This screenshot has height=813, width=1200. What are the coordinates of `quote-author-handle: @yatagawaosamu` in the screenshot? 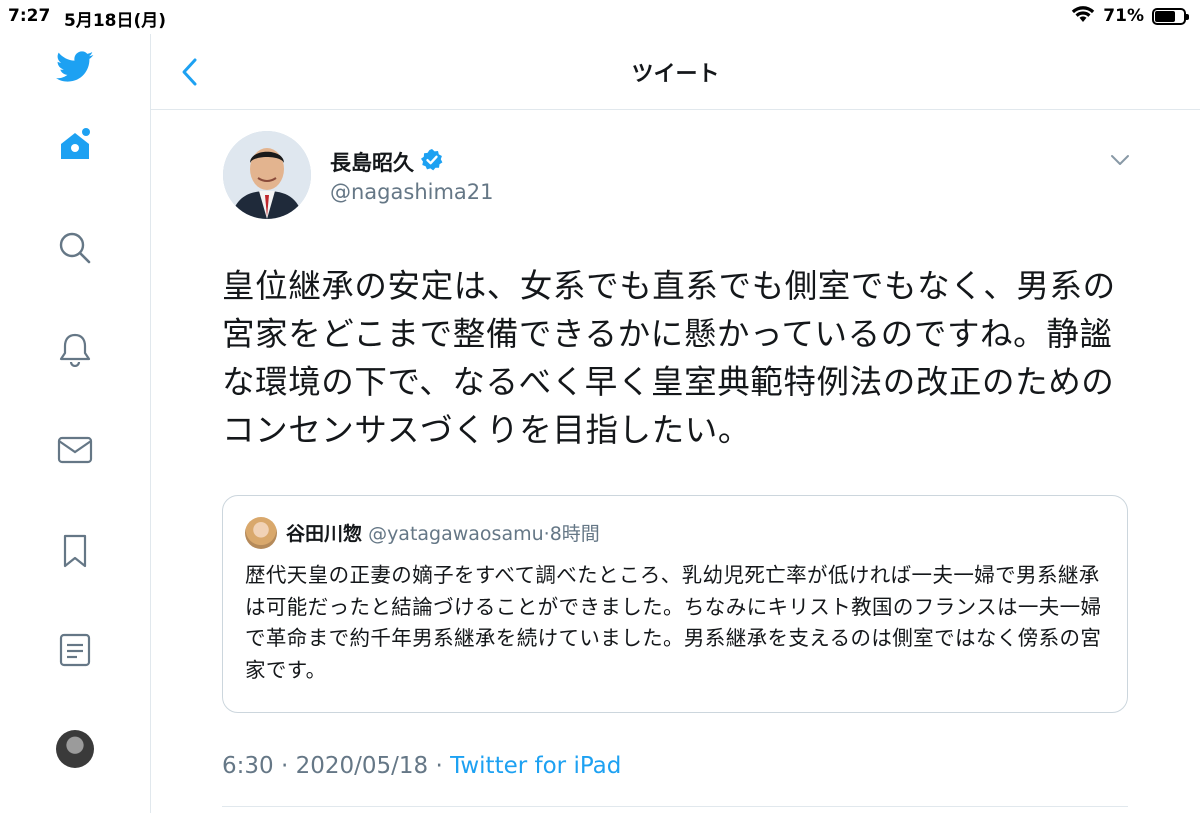 It's located at (456, 534).